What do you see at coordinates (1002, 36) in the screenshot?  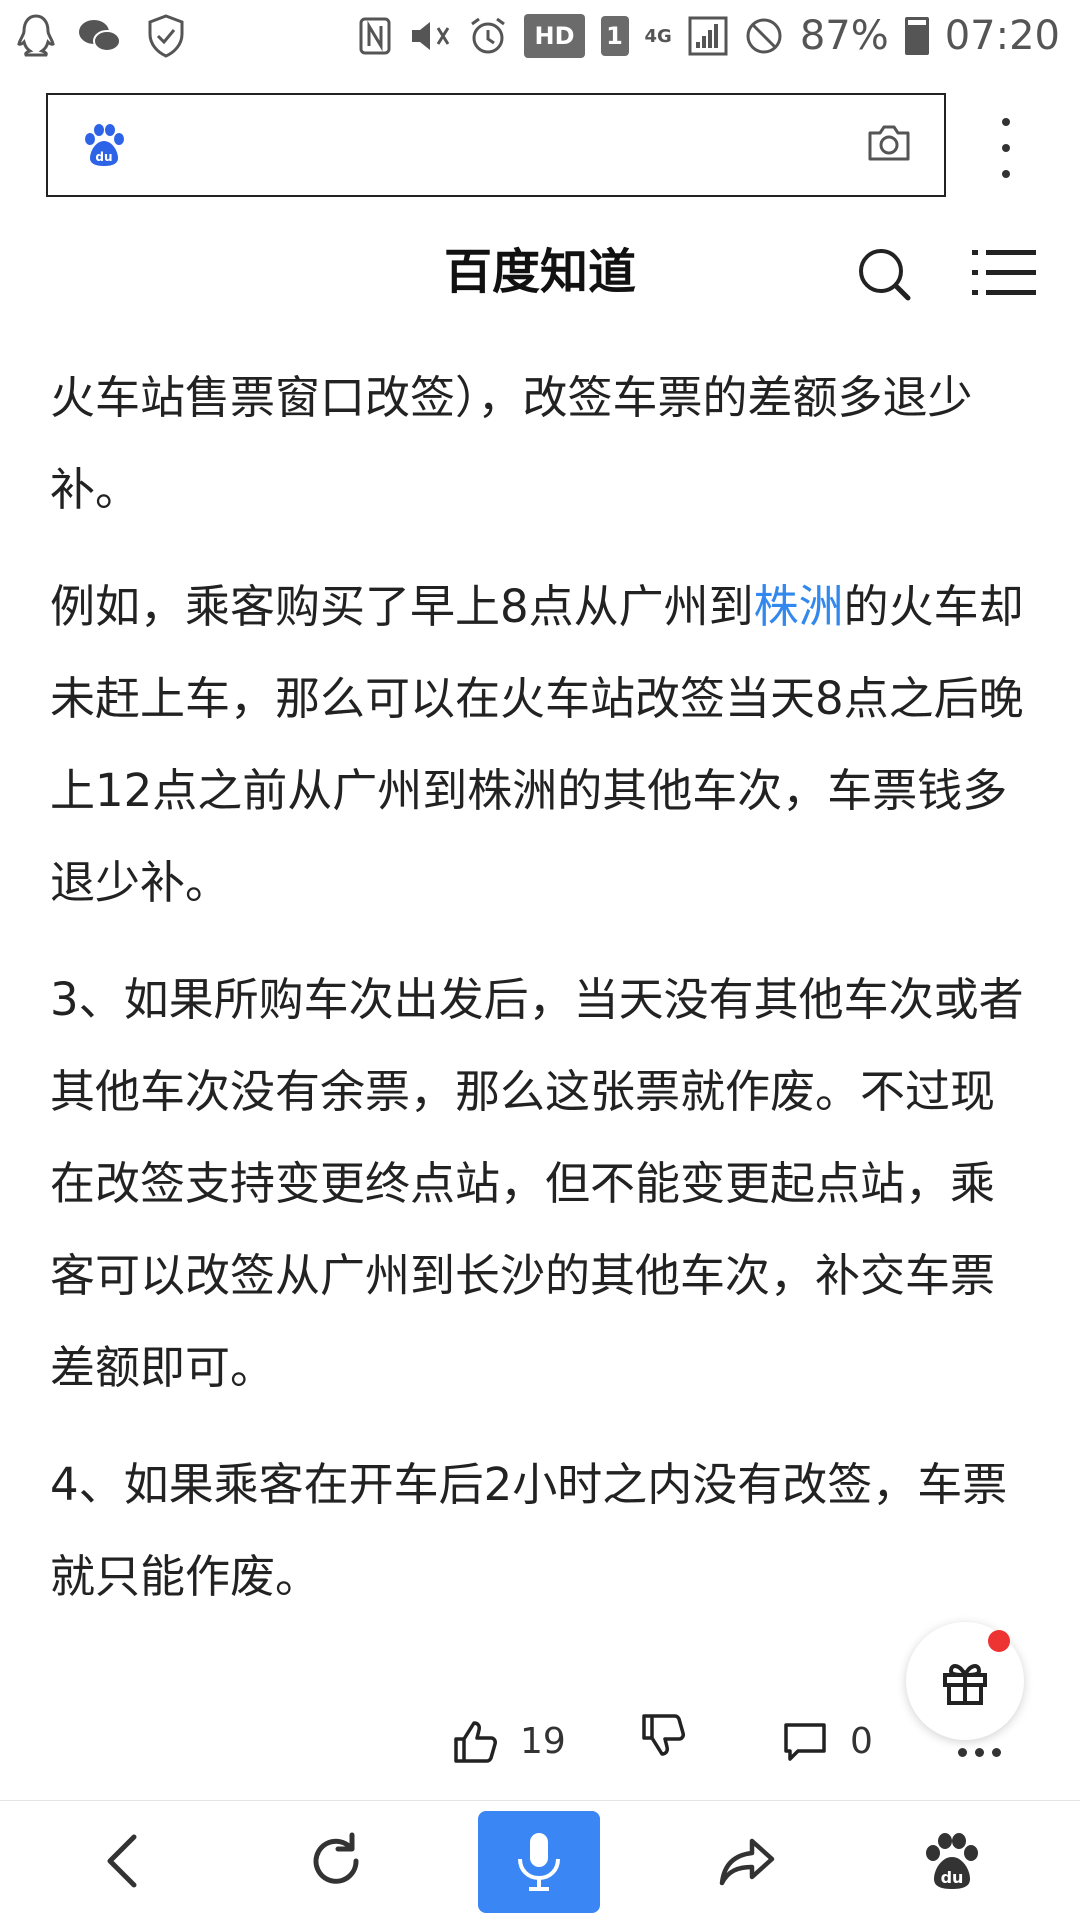 I see `clock: 07:20` at bounding box center [1002, 36].